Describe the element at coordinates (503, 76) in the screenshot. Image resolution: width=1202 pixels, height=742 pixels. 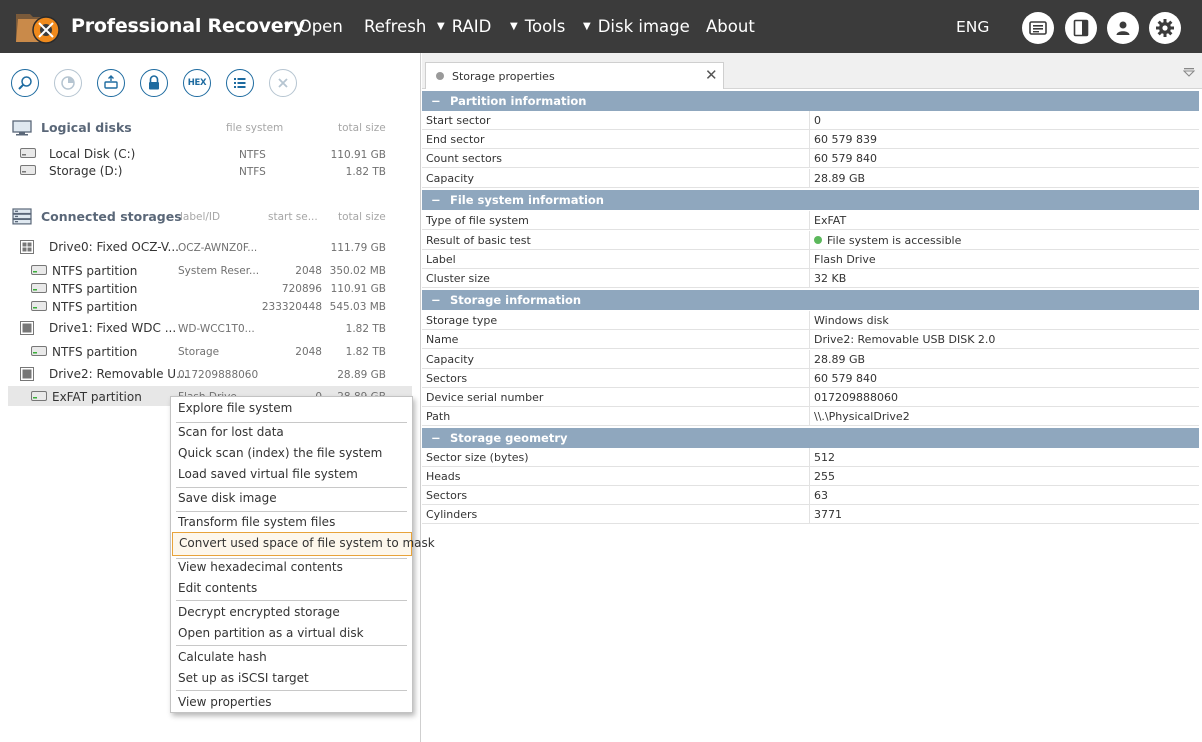
I see `tab-label: Storage properties` at that location.